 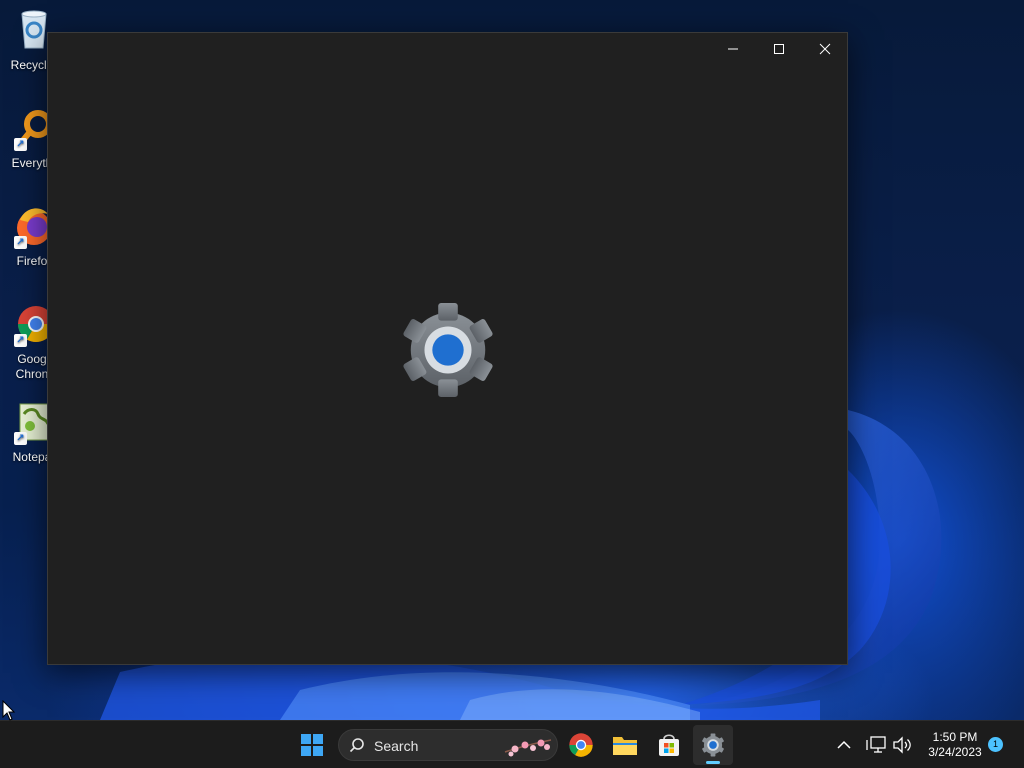 I want to click on file-explorer-icon, so click(x=625, y=746).